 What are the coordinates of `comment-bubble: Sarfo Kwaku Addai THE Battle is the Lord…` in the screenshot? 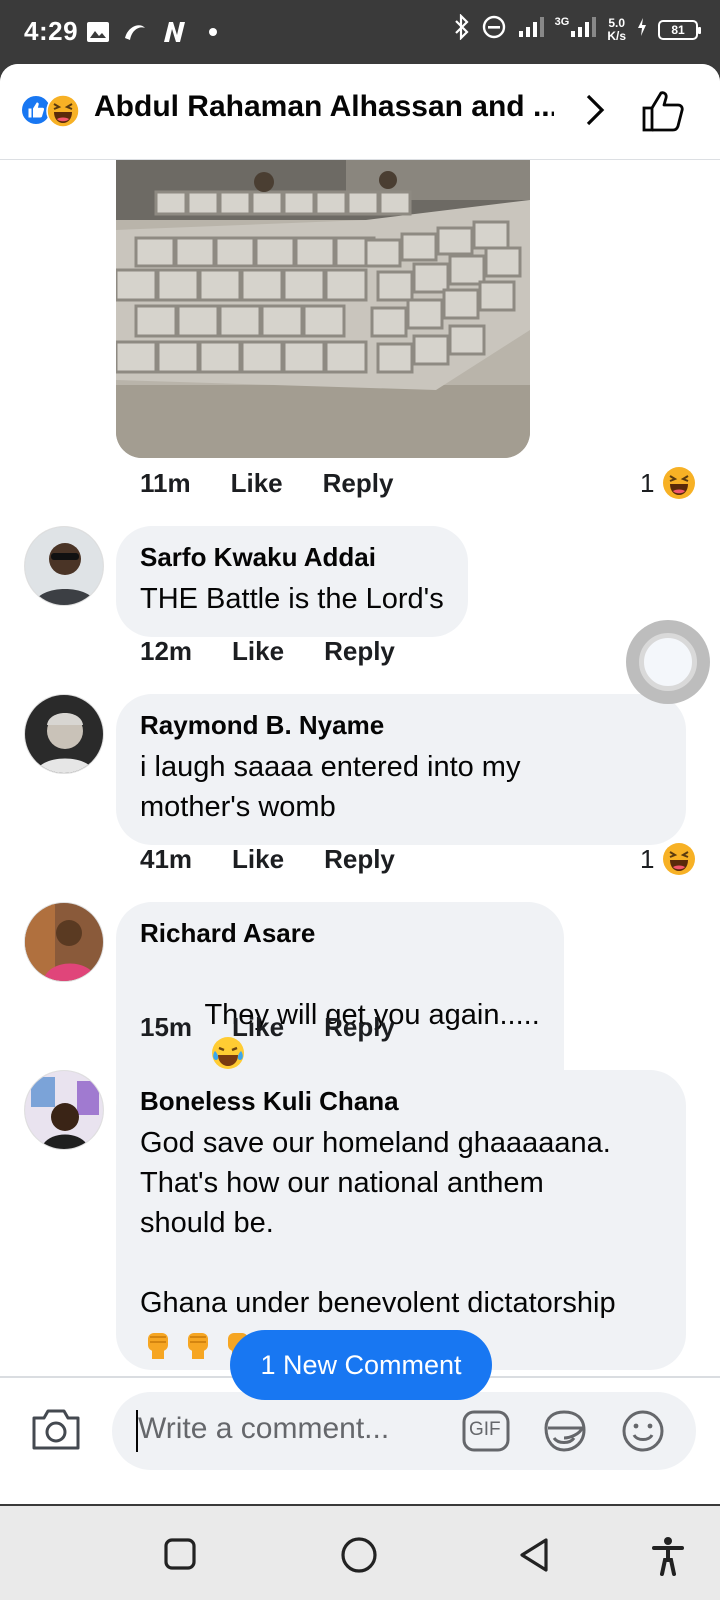 It's located at (292, 581).